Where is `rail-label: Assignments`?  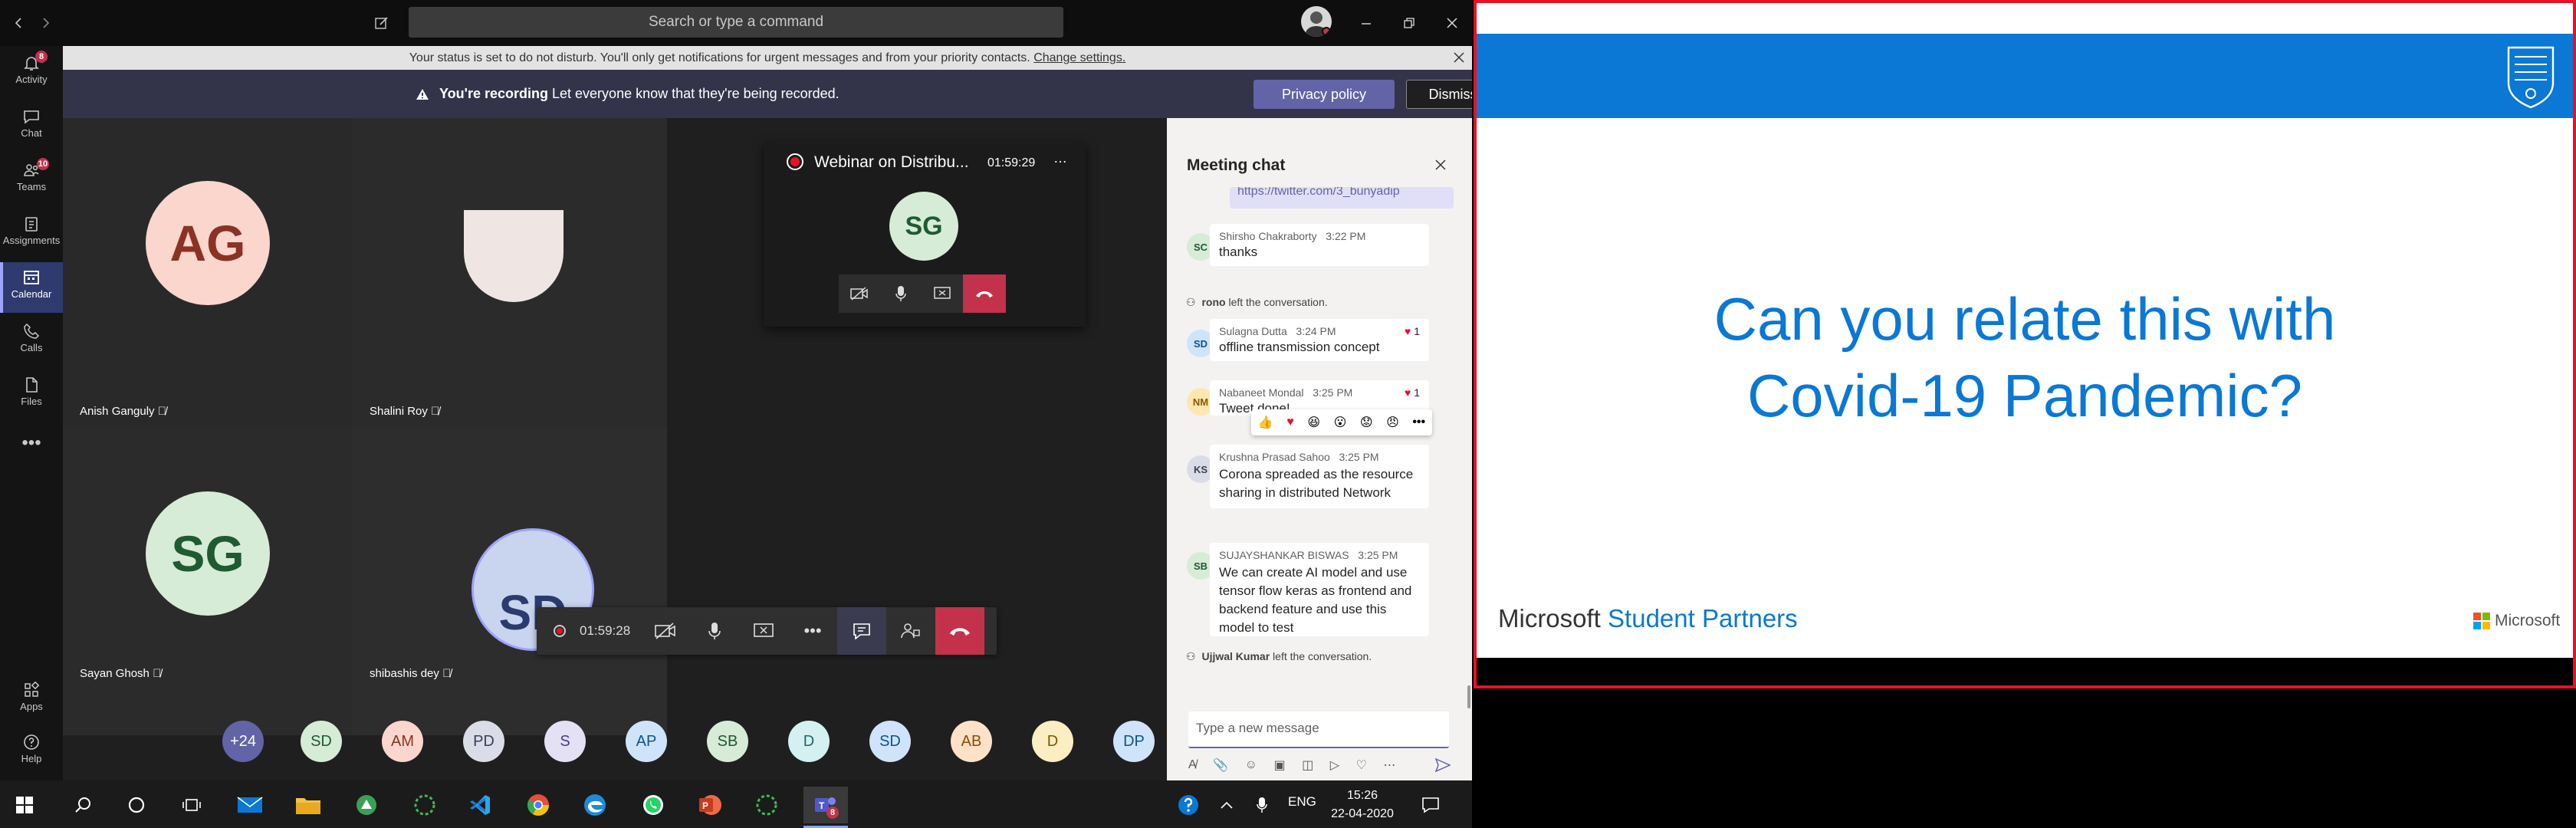
rail-label: Assignments is located at coordinates (32, 241).